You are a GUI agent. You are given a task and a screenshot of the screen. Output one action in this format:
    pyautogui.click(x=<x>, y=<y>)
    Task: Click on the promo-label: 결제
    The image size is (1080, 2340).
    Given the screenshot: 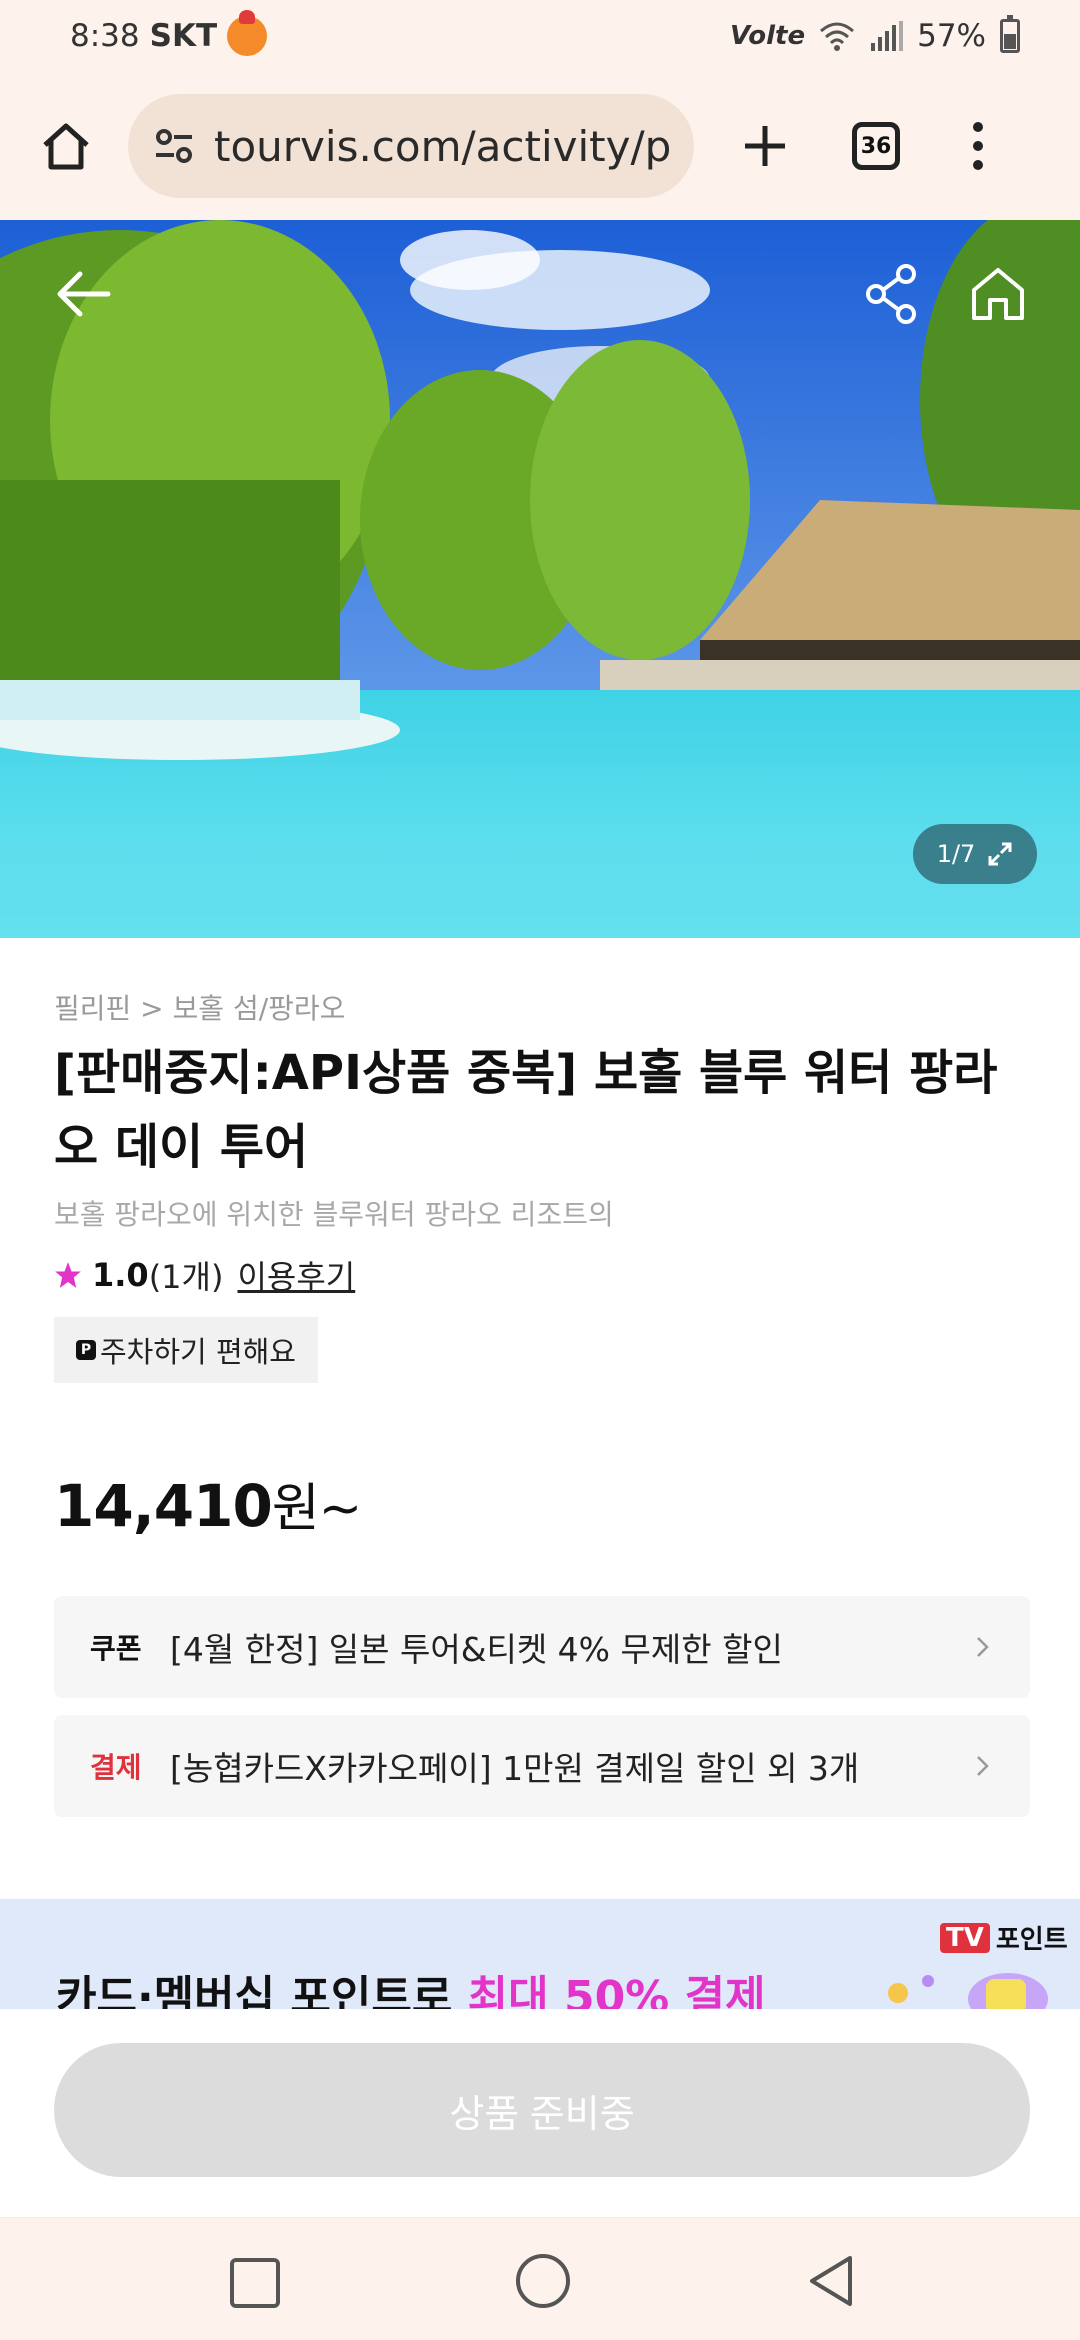 What is the action you would take?
    pyautogui.click(x=116, y=1767)
    